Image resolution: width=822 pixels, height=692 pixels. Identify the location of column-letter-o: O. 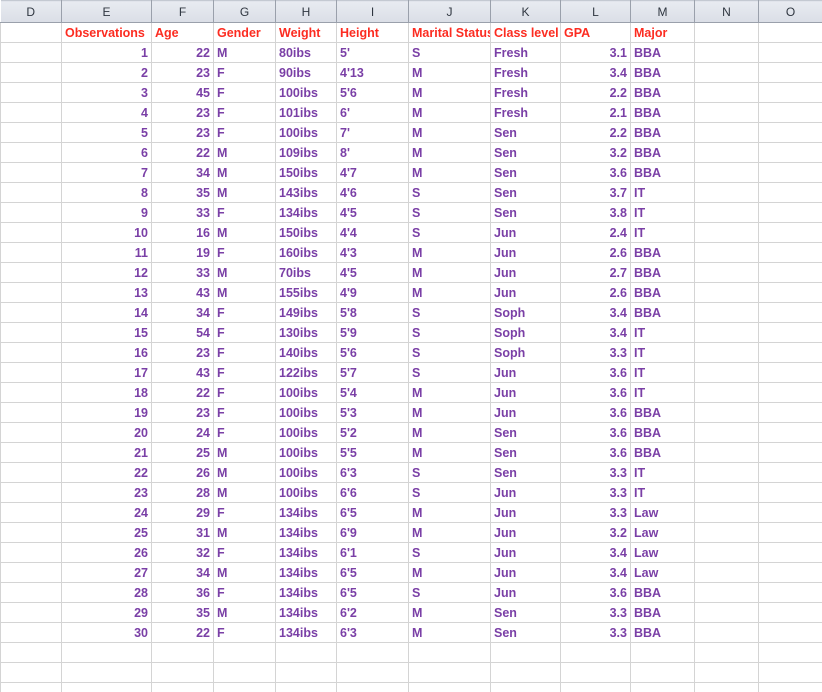
(790, 11).